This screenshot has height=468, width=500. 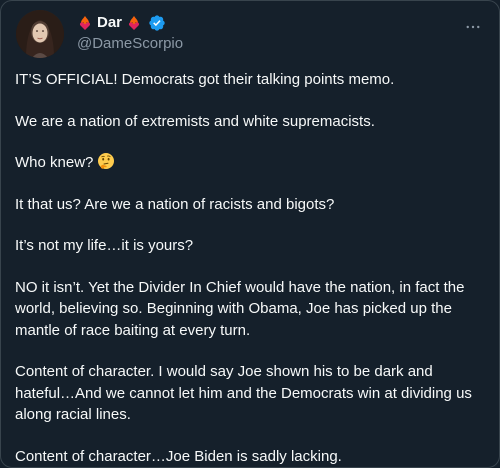 I want to click on author-name-row: Dar, so click(x=121, y=23).